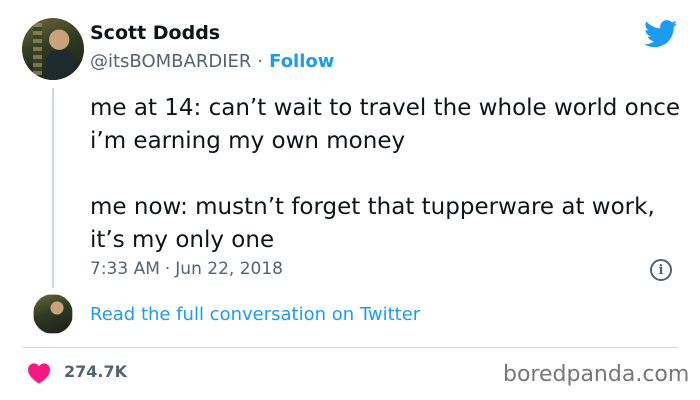 This screenshot has height=400, width=700. Describe the element at coordinates (350, 347) in the screenshot. I see `divider` at that location.